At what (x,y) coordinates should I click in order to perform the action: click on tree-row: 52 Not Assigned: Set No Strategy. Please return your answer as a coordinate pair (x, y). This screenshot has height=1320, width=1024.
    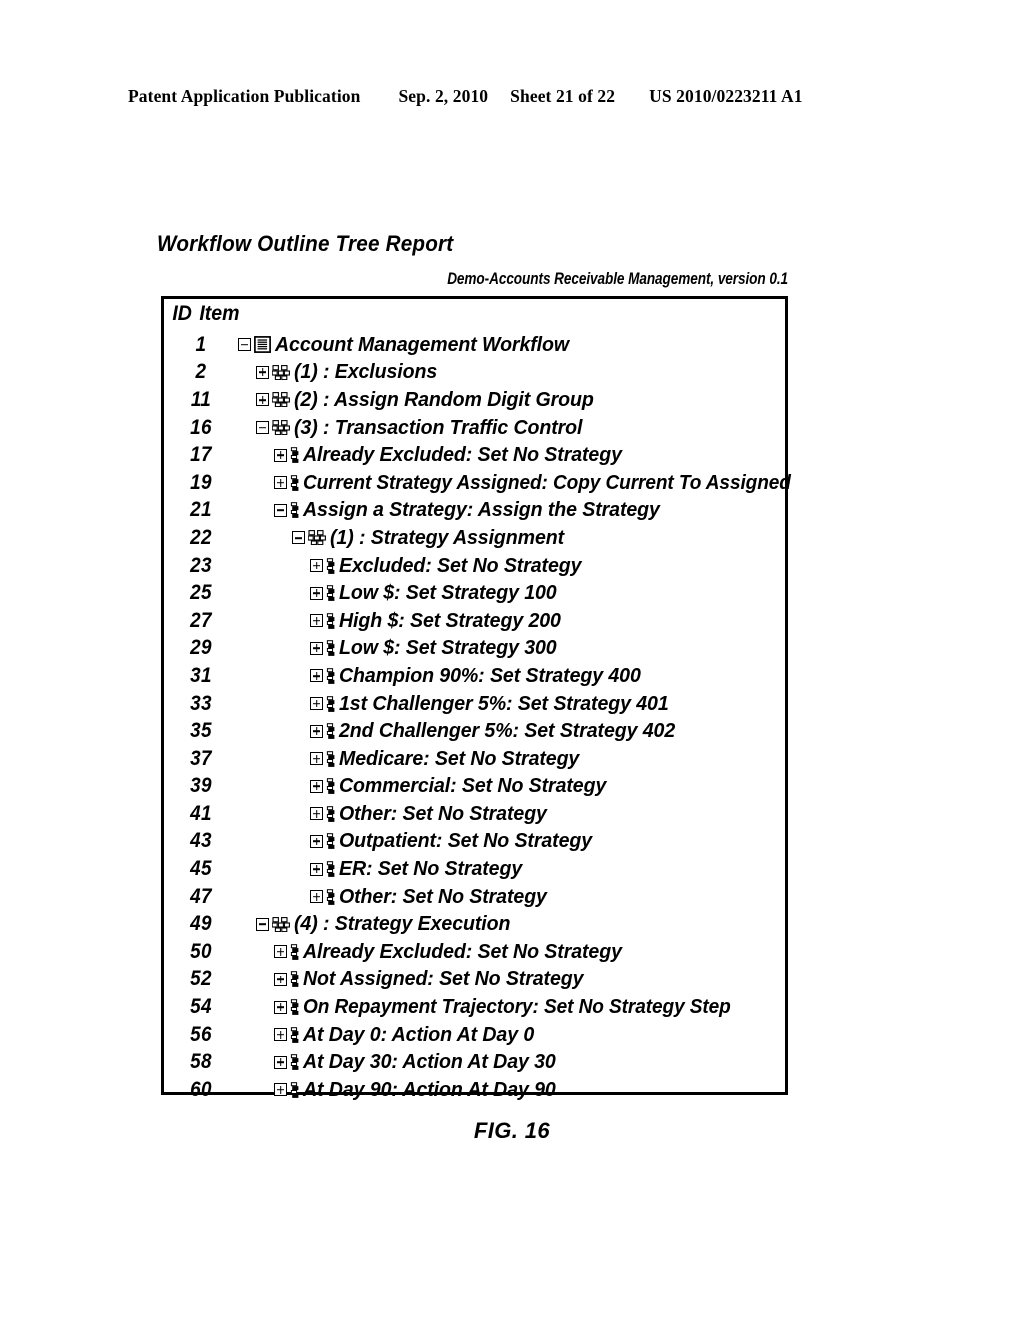
    Looking at the image, I should click on (474, 980).